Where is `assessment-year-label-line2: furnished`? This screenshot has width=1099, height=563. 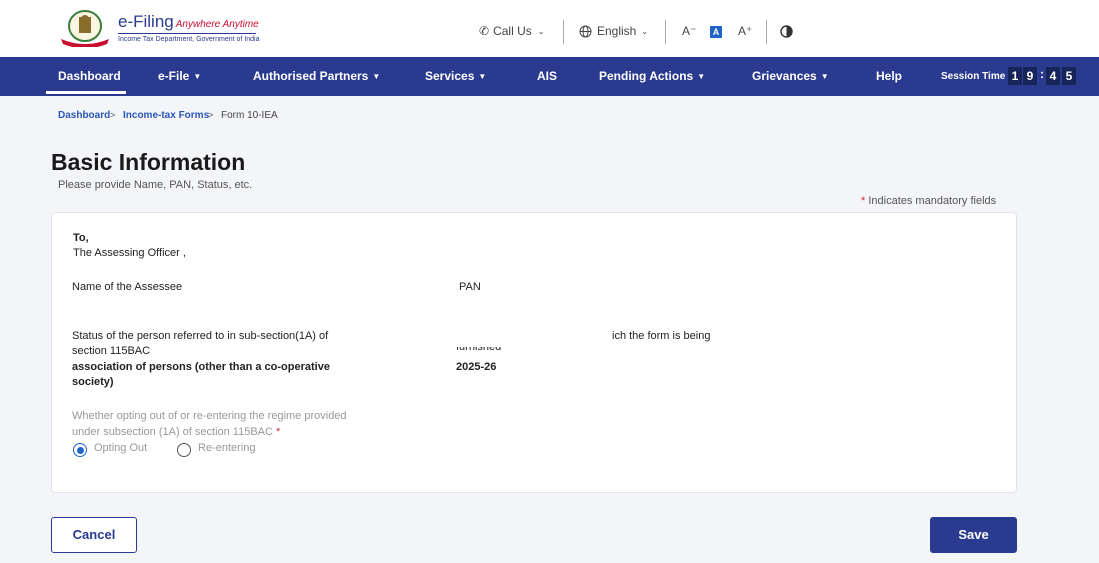 assessment-year-label-line2: furnished is located at coordinates (479, 350).